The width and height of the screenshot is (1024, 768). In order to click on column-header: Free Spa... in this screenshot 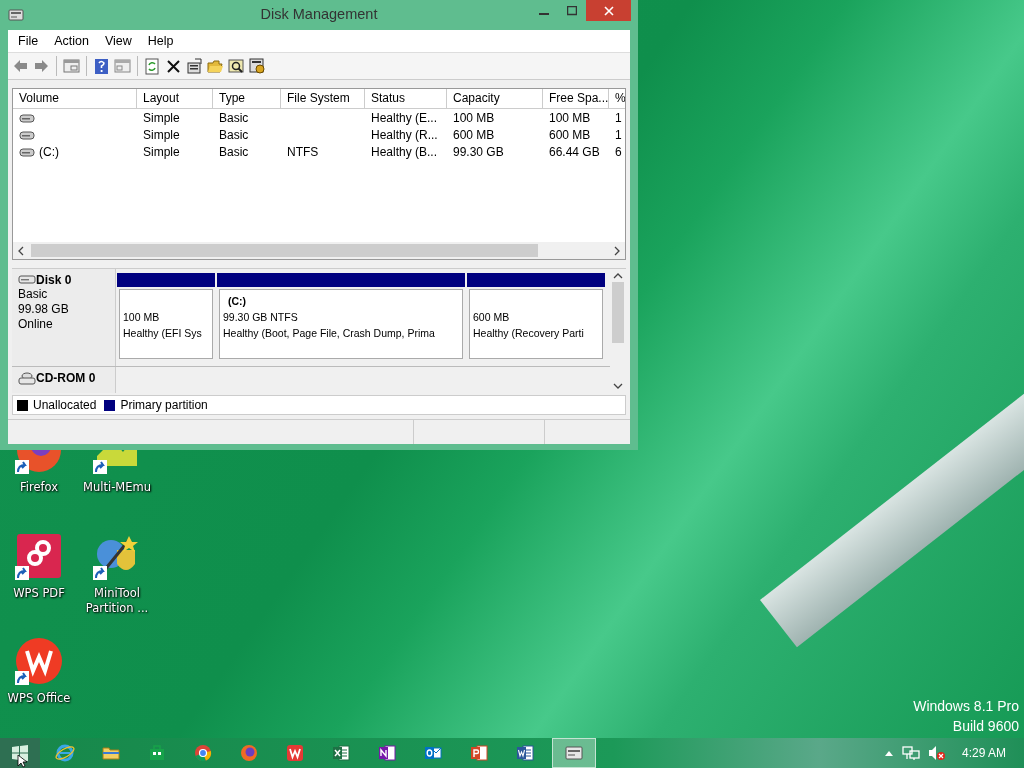, I will do `click(576, 98)`.